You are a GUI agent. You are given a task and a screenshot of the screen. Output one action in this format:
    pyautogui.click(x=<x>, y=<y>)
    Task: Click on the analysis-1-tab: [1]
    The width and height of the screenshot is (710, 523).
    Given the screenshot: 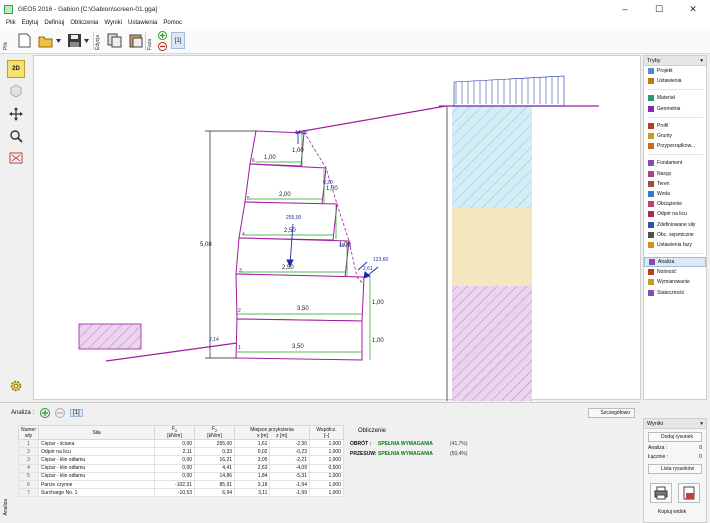 What is the action you would take?
    pyautogui.click(x=76, y=413)
    